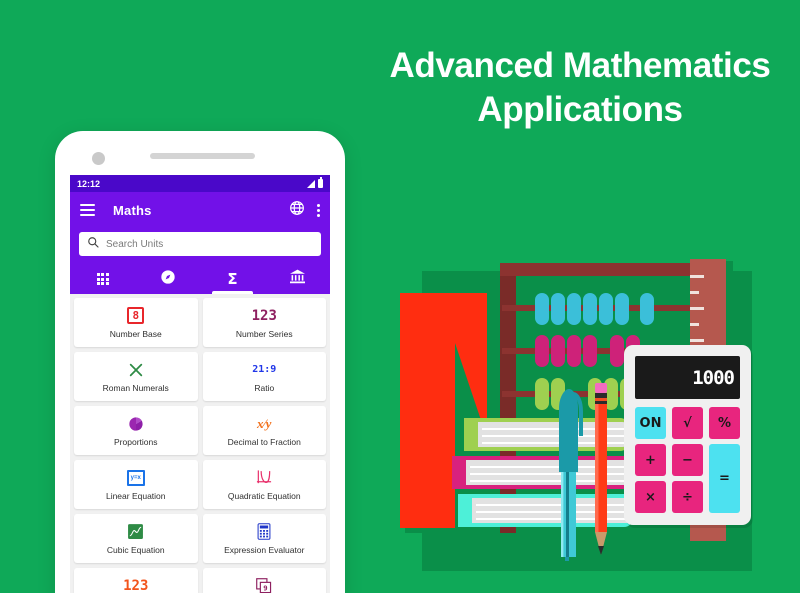 This screenshot has height=593, width=800. What do you see at coordinates (724, 423) in the screenshot?
I see `calc-key-percent: %` at bounding box center [724, 423].